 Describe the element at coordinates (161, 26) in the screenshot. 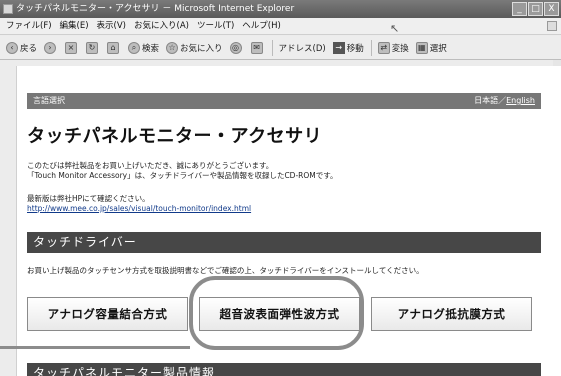

I see `menu-favorites: お気に入り(A)` at that location.